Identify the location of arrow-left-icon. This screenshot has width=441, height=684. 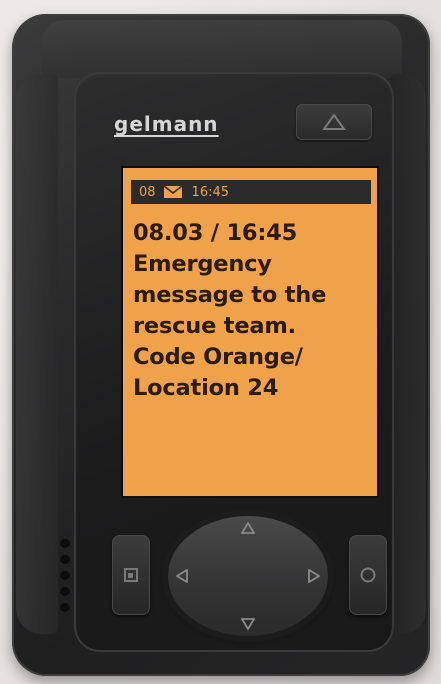
(182, 576).